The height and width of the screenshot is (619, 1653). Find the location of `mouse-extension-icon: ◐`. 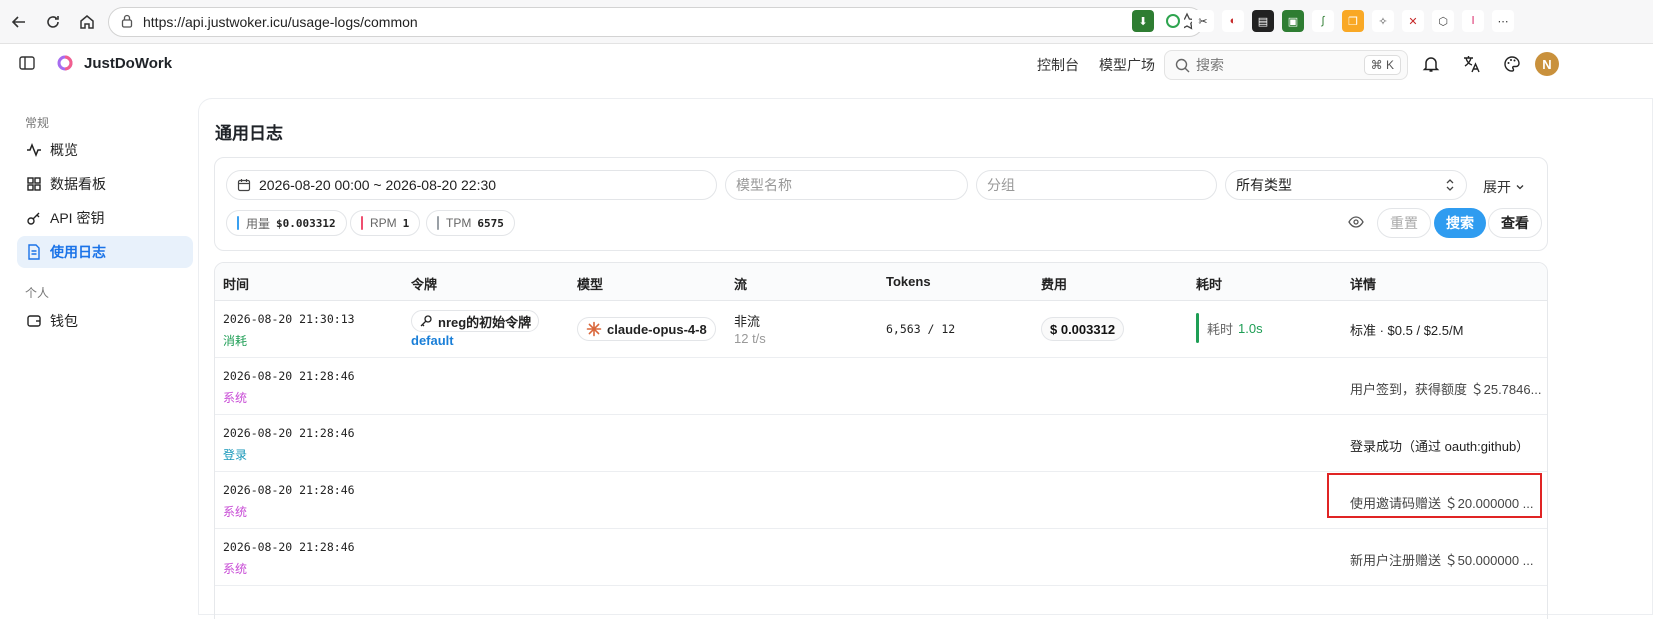

mouse-extension-icon: ◐ is located at coordinates (1233, 21).